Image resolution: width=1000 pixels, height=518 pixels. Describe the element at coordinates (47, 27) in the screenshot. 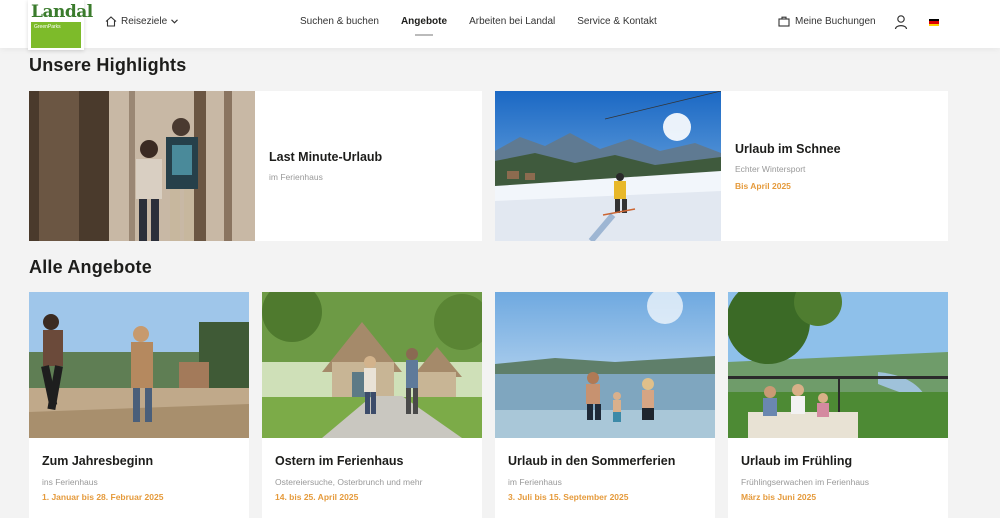

I see `logo-subtitle: GreenParks` at that location.